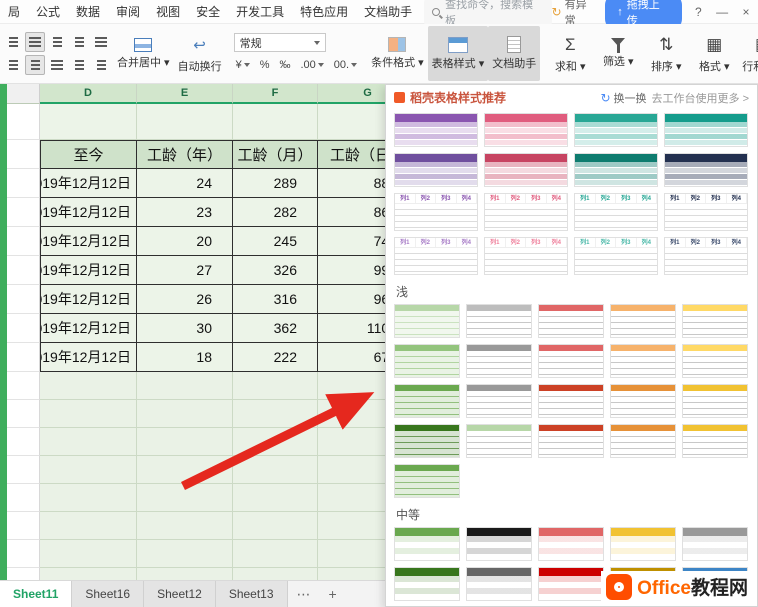 This screenshot has width=758, height=607. Describe the element at coordinates (36, 594) in the screenshot. I see `sheet-tab-sheet11: Sheet11` at that location.